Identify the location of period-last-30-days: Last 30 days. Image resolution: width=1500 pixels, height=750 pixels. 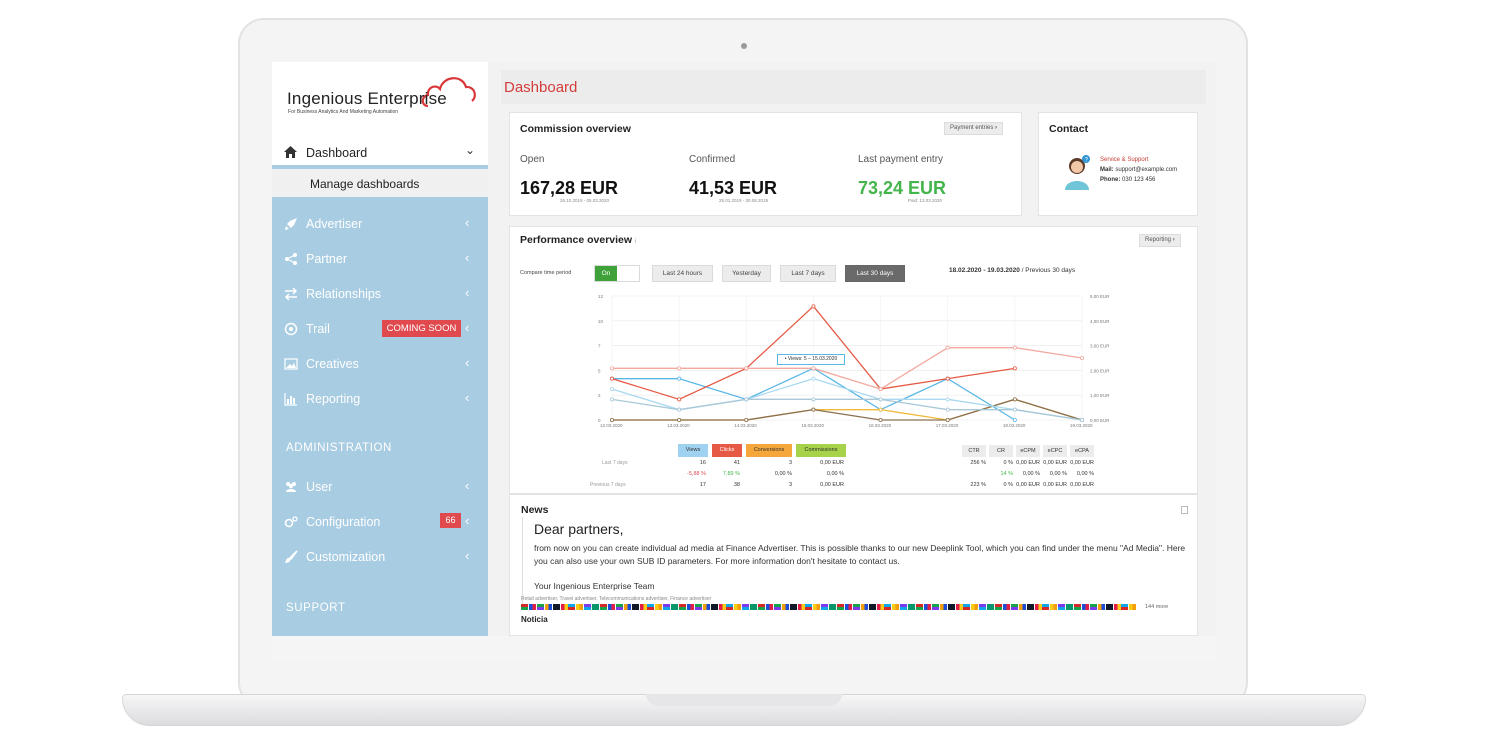
(875, 273).